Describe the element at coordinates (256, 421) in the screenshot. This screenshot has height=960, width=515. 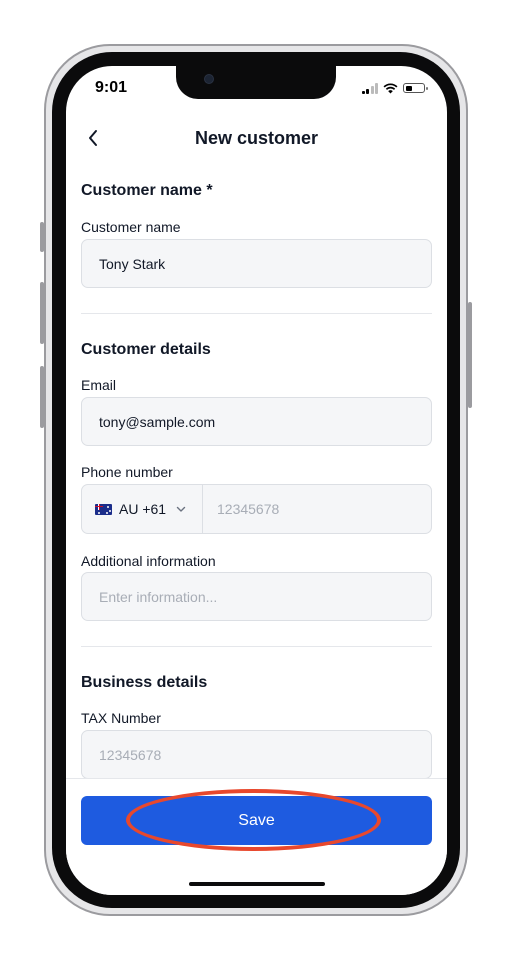
I see `email-input: tony@sample.com` at that location.